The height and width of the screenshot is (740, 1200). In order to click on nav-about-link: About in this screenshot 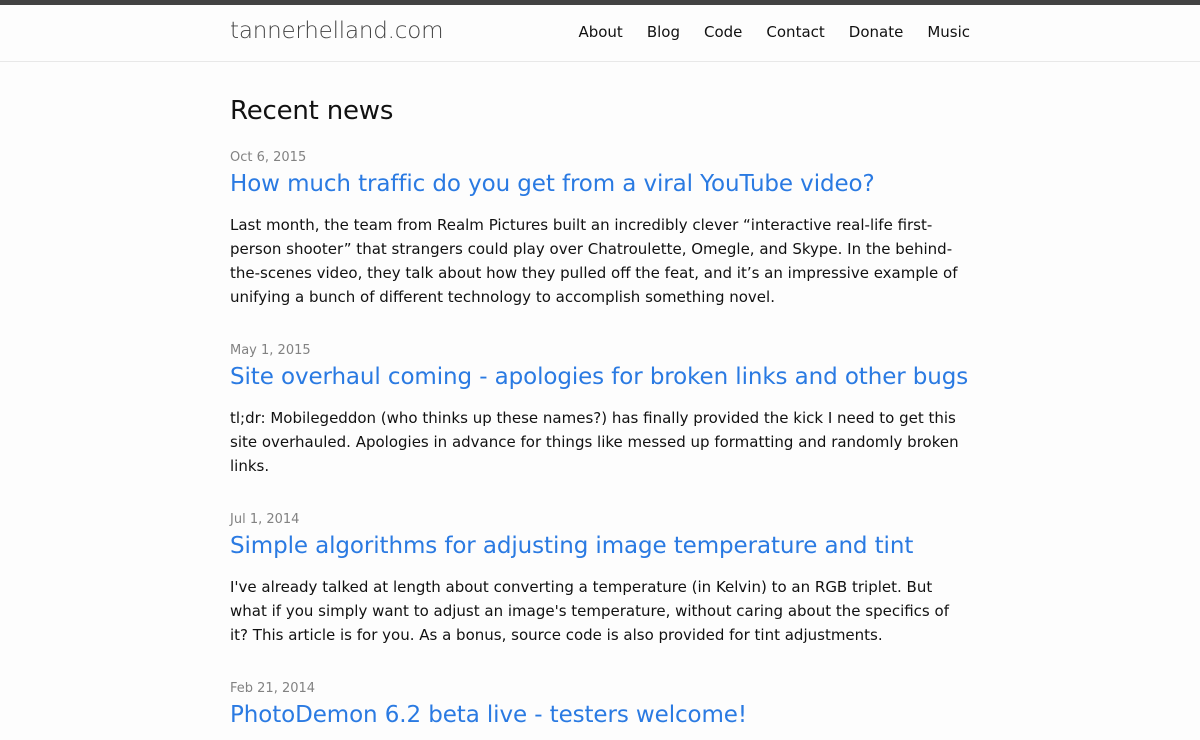, I will do `click(600, 32)`.